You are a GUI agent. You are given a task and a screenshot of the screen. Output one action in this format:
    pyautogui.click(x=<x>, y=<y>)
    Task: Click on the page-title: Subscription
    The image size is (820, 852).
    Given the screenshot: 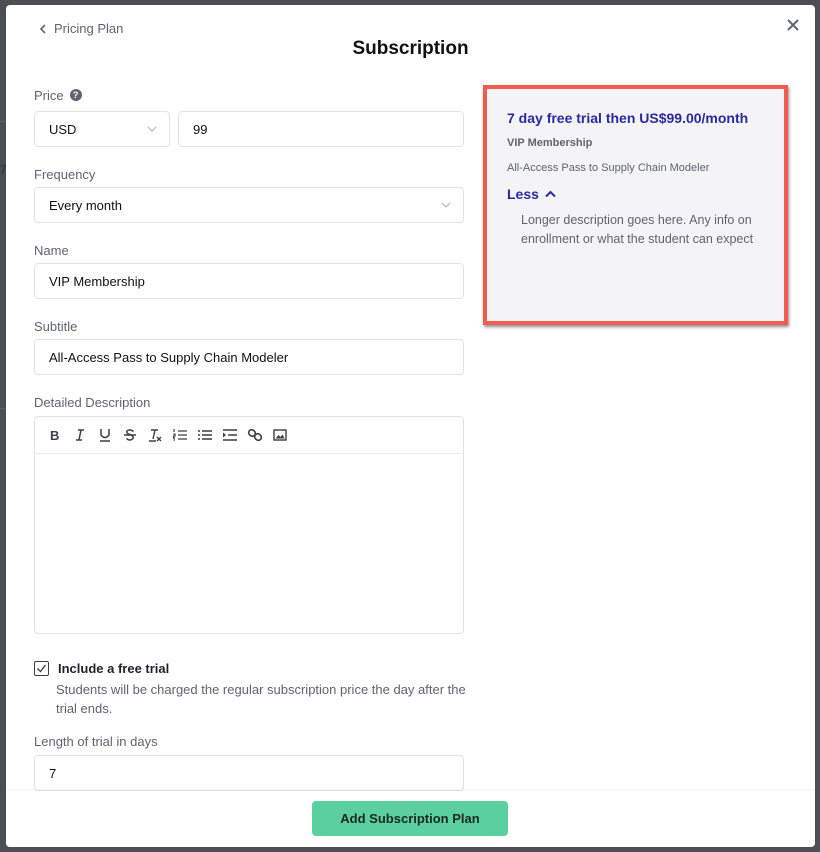 What is the action you would take?
    pyautogui.click(x=410, y=48)
    